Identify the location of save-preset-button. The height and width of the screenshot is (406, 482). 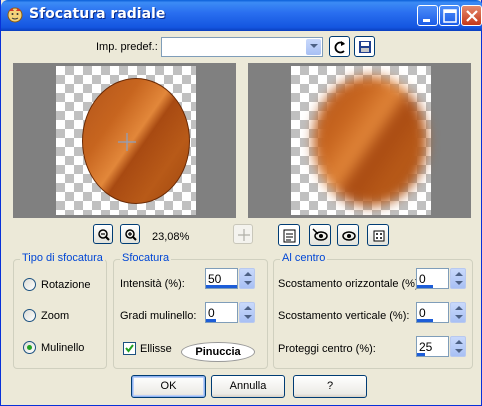
(364, 46).